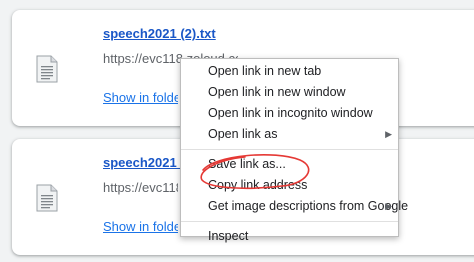 The width and height of the screenshot is (474, 262). I want to click on filename-link: speech2021 (2).txt, so click(159, 33).